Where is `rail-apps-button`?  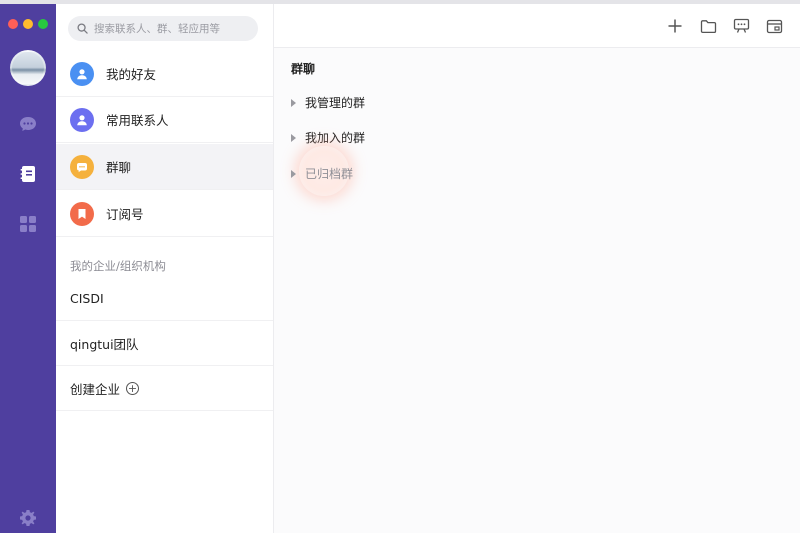 rail-apps-button is located at coordinates (28, 224).